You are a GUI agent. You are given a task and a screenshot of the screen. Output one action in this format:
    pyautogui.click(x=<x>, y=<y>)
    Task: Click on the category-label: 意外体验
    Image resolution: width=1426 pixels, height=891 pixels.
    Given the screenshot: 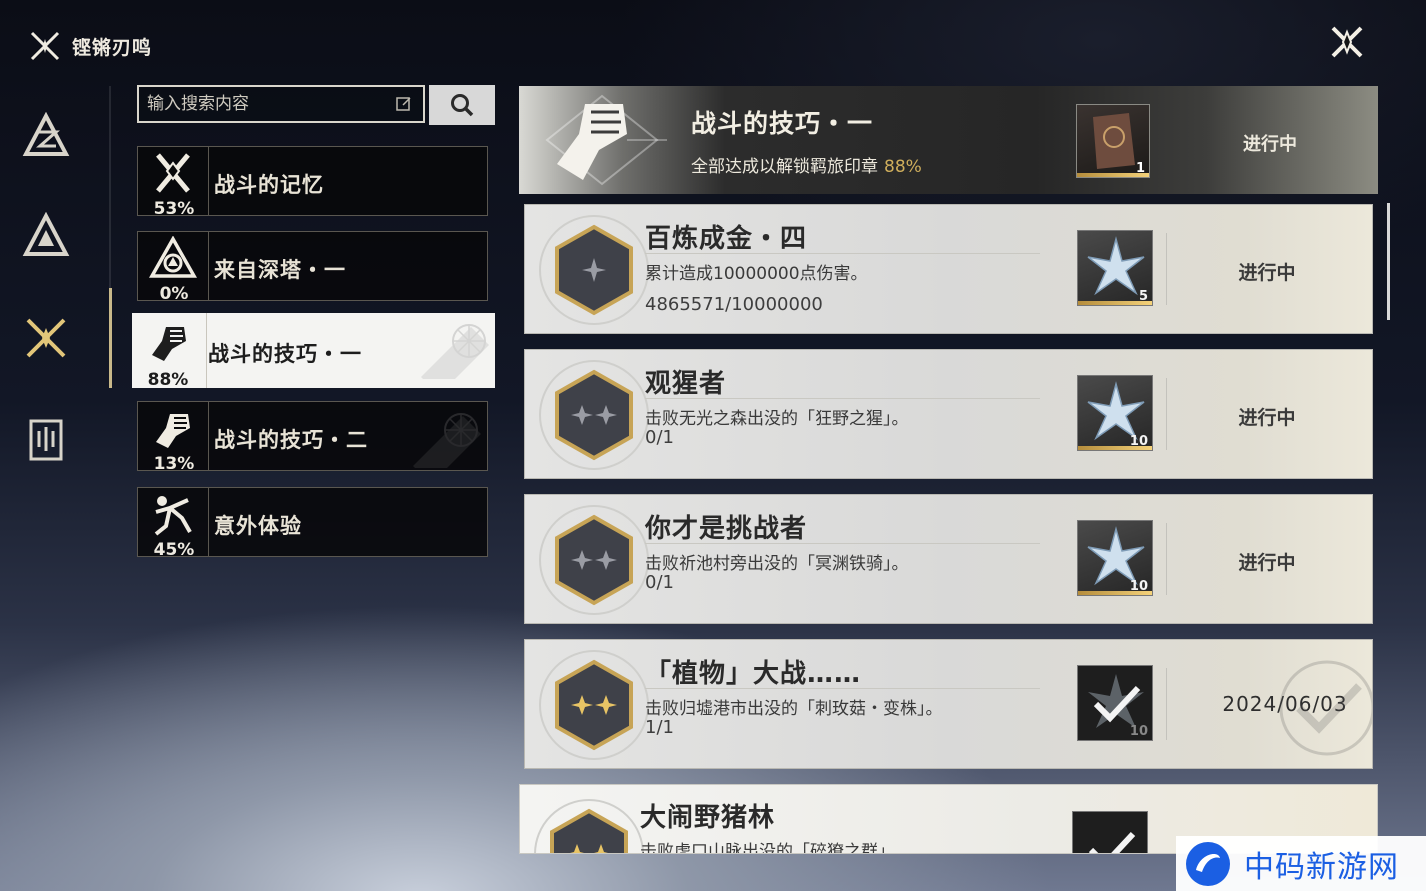 What is the action you would take?
    pyautogui.click(x=258, y=526)
    